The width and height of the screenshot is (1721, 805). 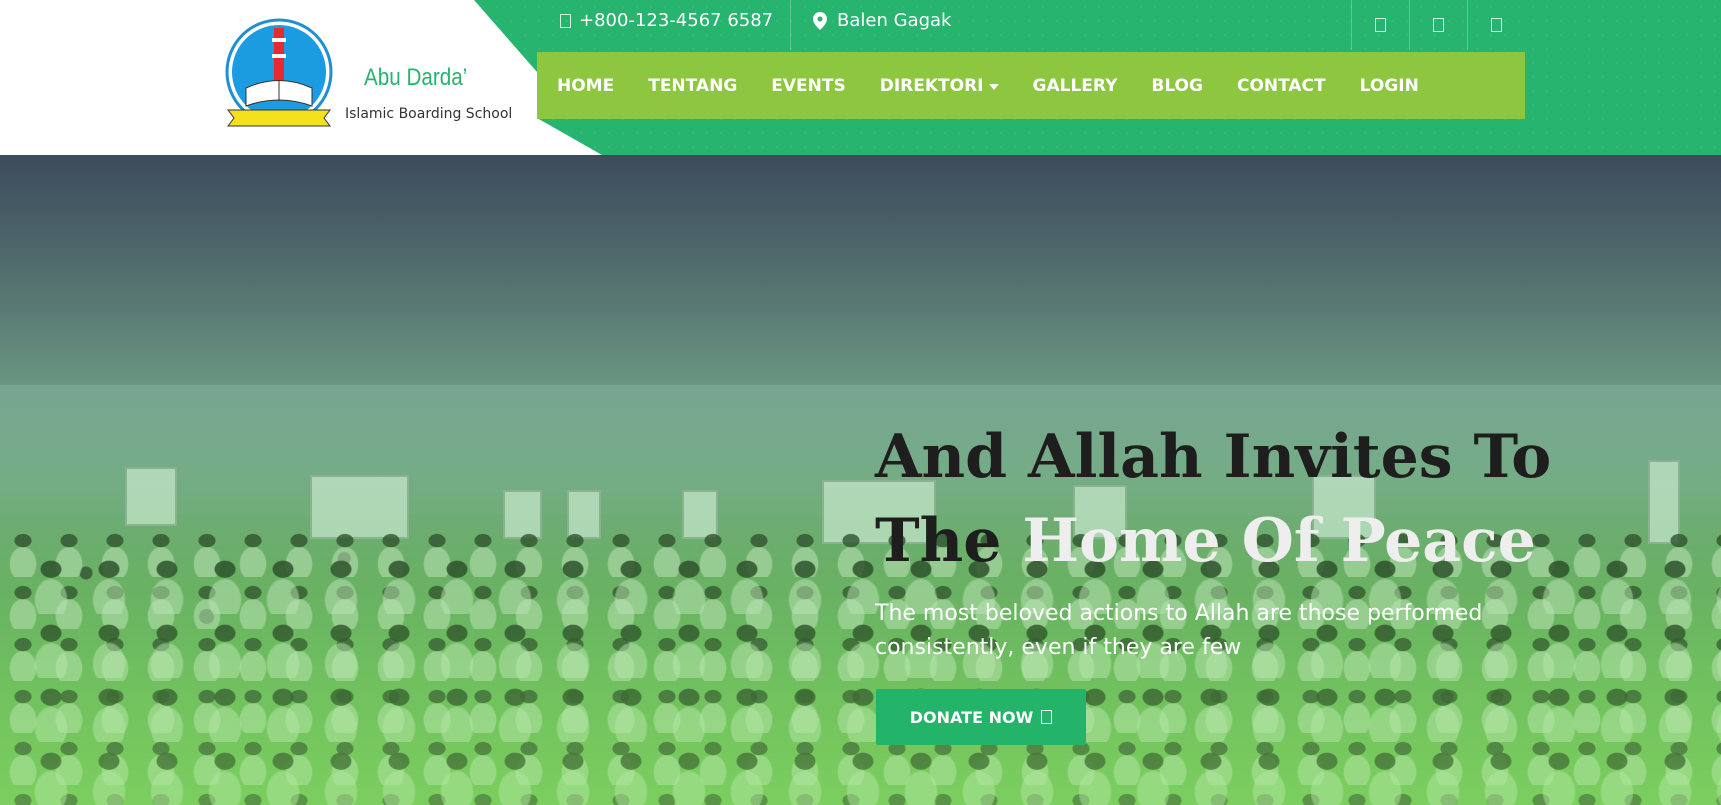 I want to click on location-info: Balen Gagak, so click(x=882, y=20).